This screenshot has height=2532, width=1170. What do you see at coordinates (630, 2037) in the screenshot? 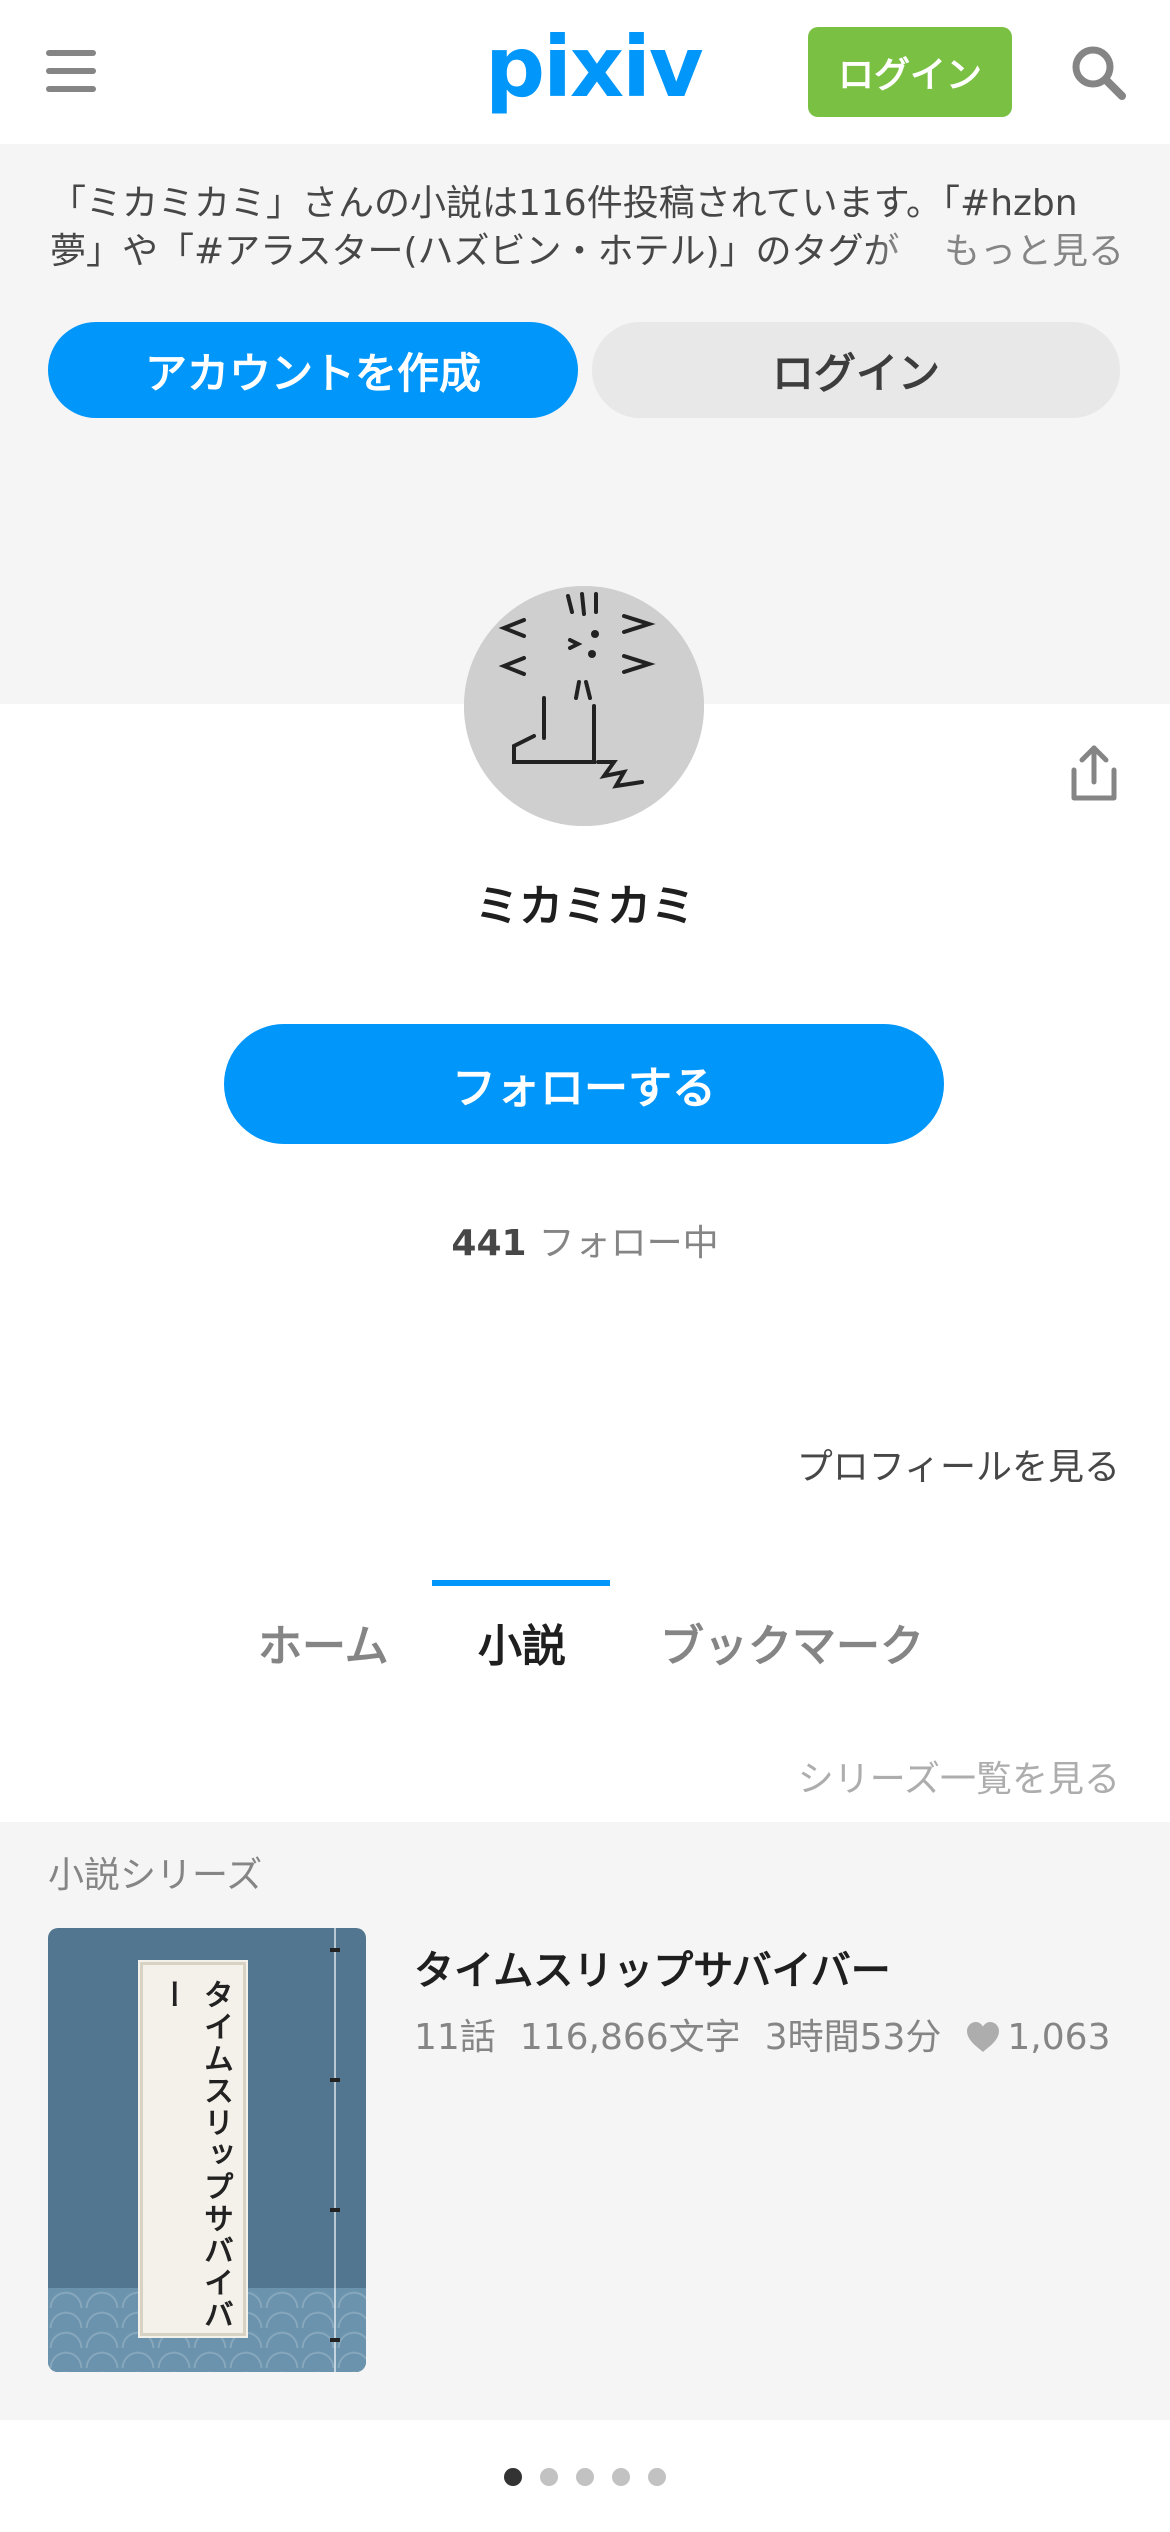
I see `character-count: 116,866文字` at bounding box center [630, 2037].